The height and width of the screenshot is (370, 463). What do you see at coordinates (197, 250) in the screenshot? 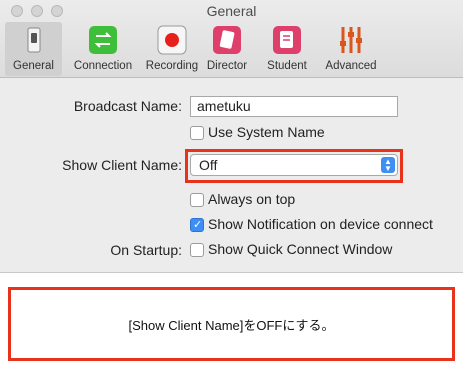
I see `show-quick-connect-checkbox` at bounding box center [197, 250].